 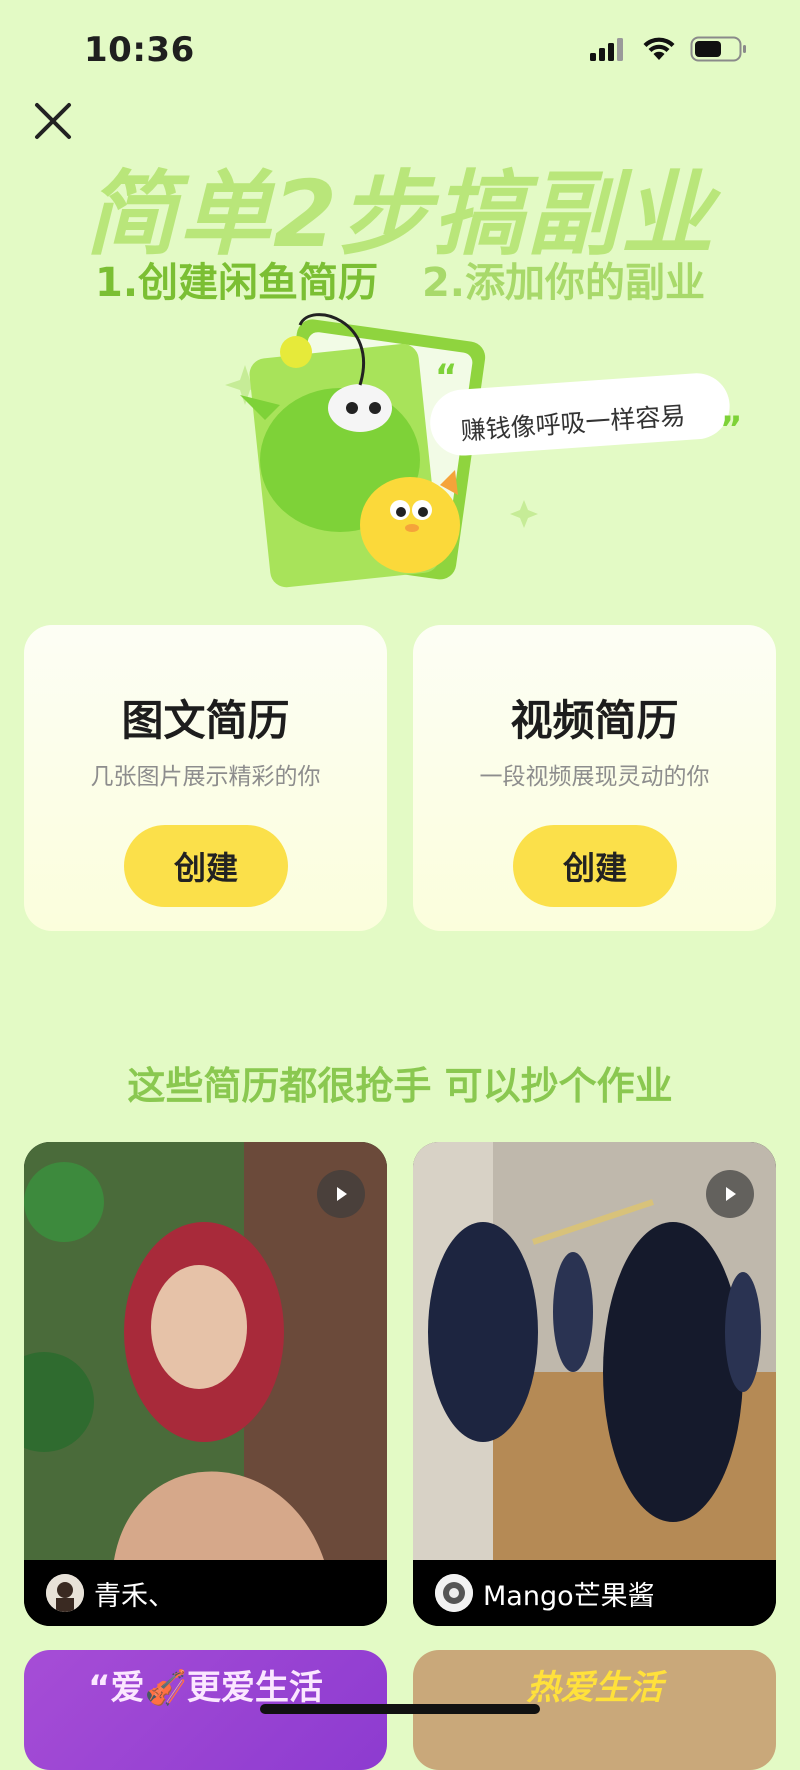 I want to click on example-tile: 青禾、, so click(x=205, y=1384).